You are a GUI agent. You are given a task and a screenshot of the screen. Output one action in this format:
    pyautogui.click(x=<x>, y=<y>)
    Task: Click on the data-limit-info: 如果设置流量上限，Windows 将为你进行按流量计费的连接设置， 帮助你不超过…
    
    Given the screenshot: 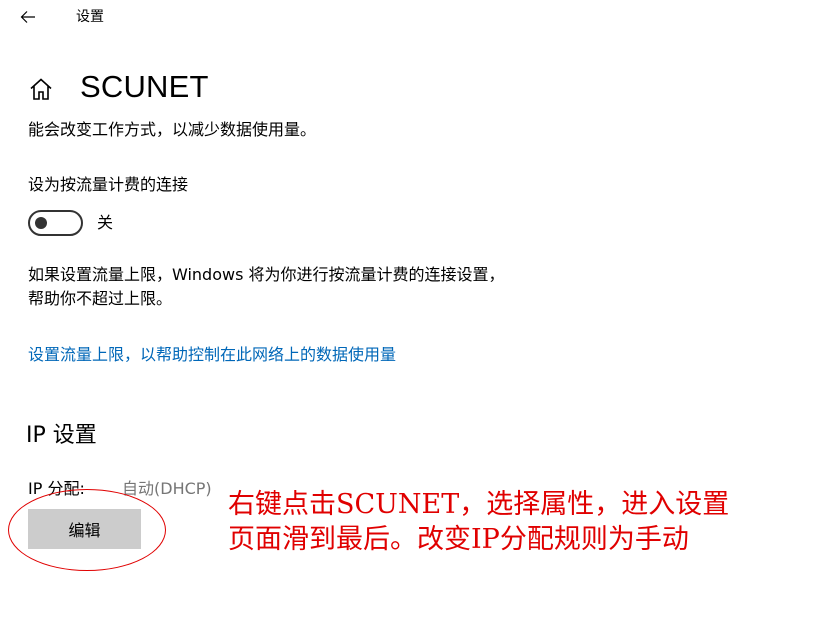 What is the action you would take?
    pyautogui.click(x=266, y=287)
    